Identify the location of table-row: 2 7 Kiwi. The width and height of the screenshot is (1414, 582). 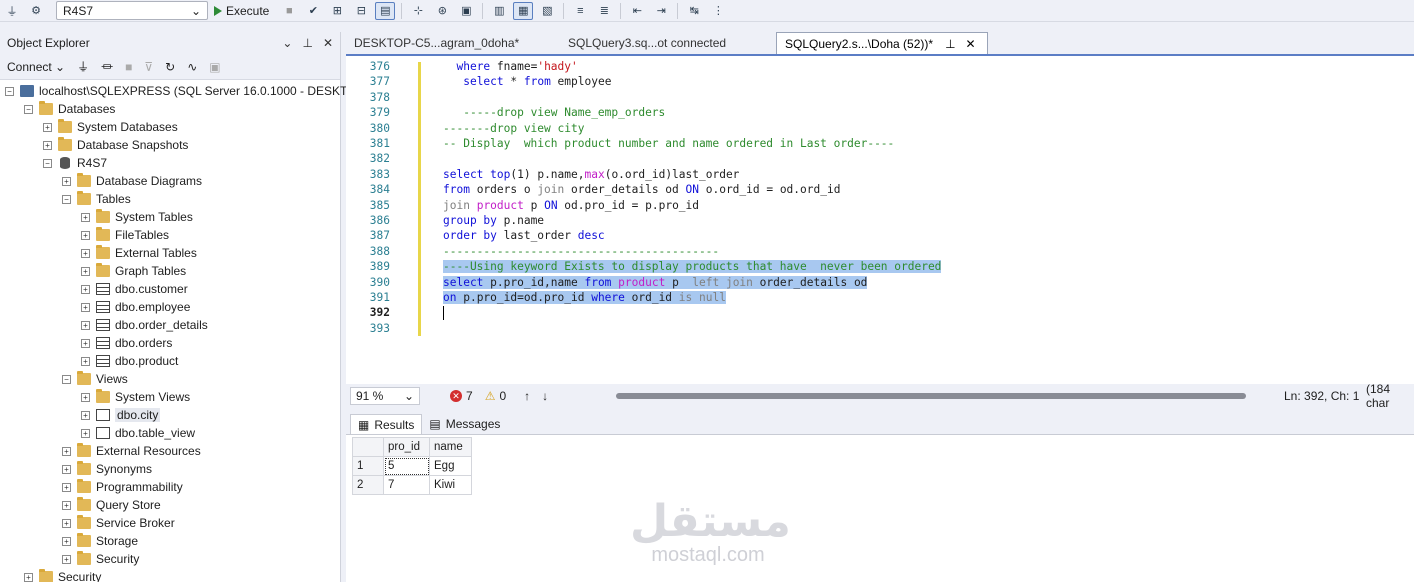
(412, 485).